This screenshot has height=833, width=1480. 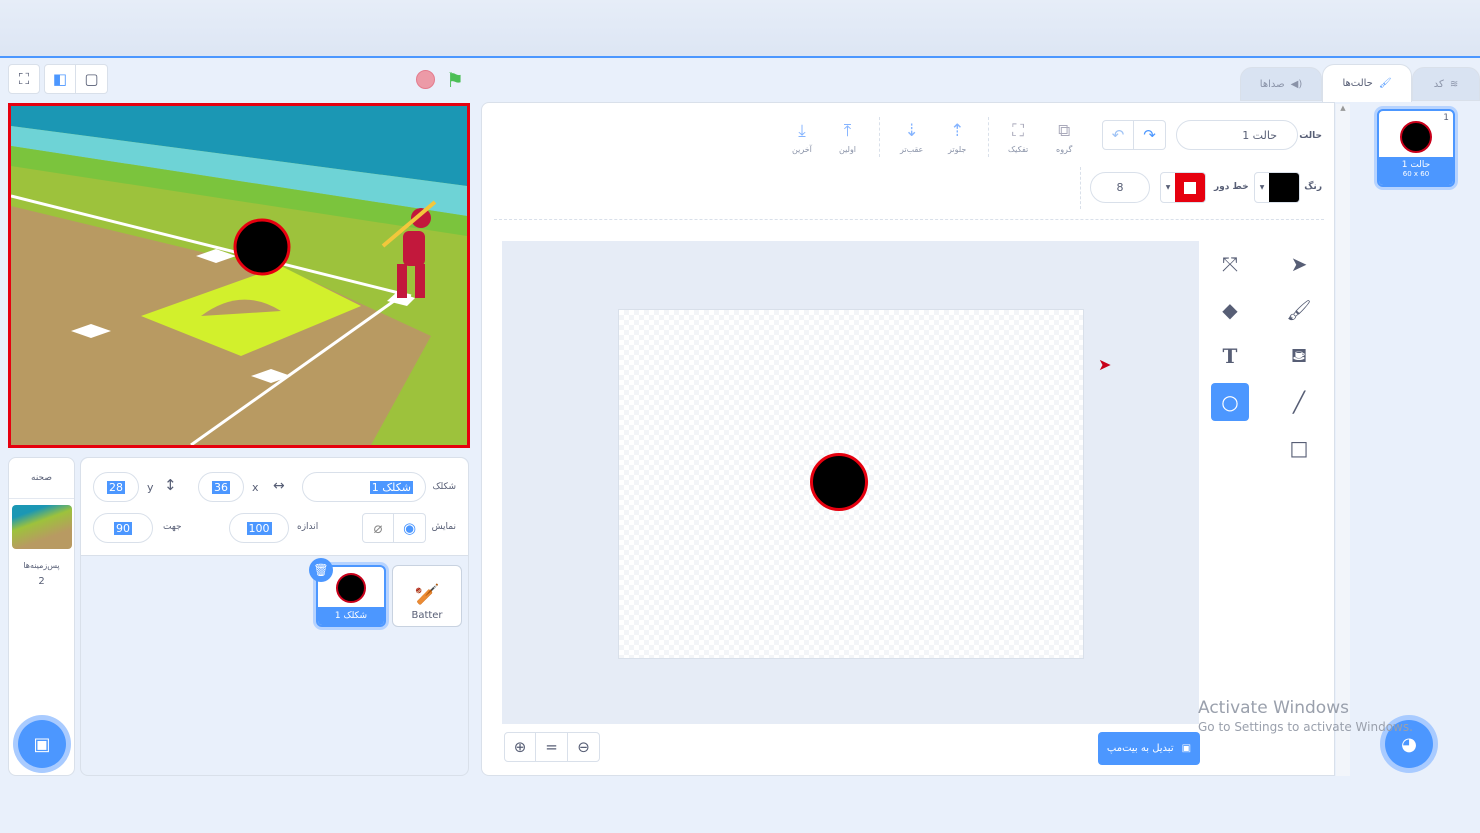 I want to click on stage, so click(x=239, y=275).